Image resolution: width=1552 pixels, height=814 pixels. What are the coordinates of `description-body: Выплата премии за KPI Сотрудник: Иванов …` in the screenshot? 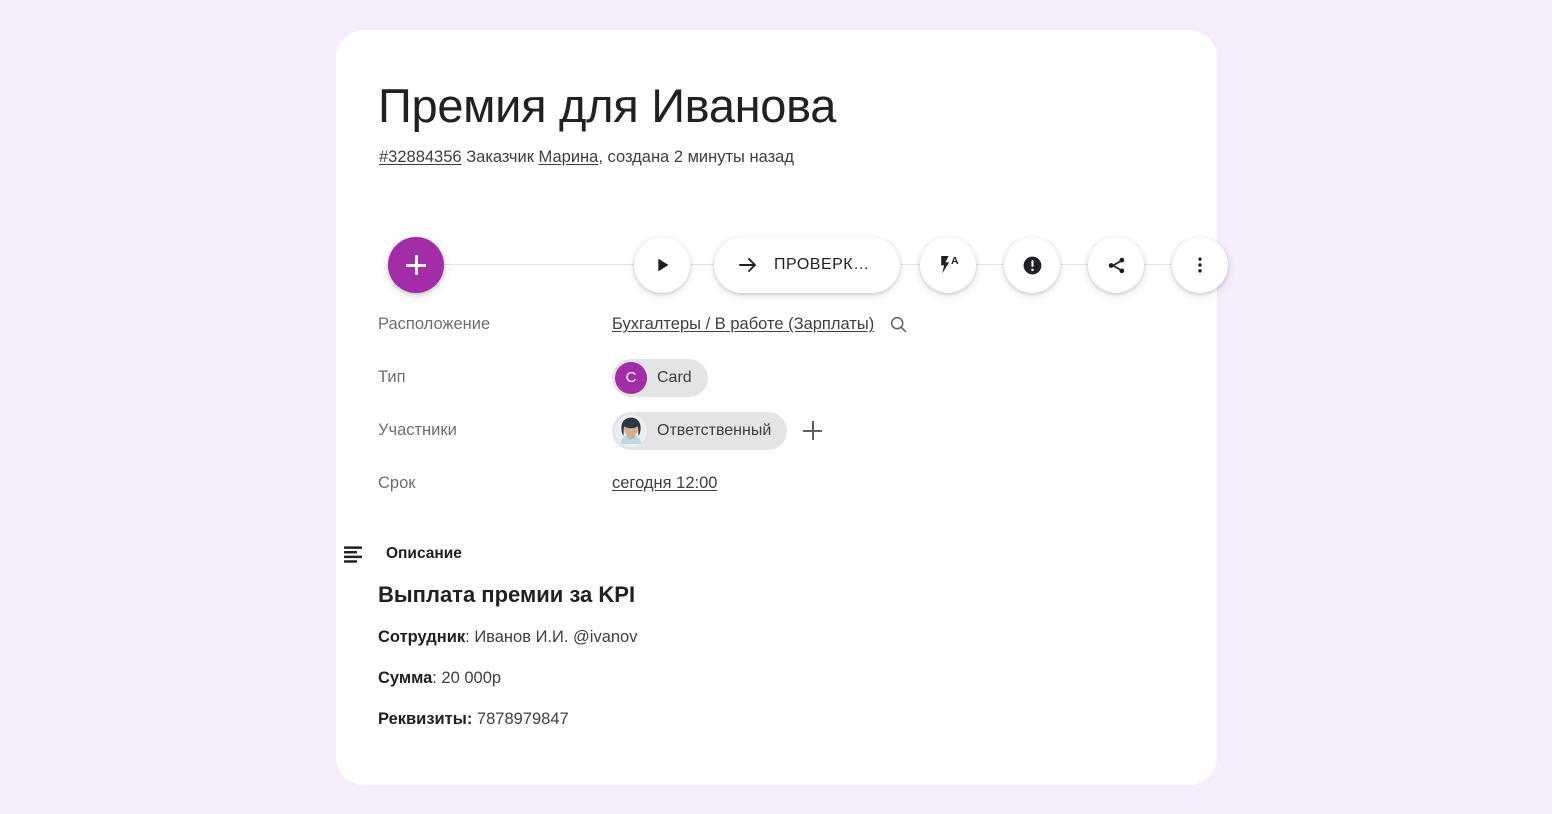 It's located at (758, 666).